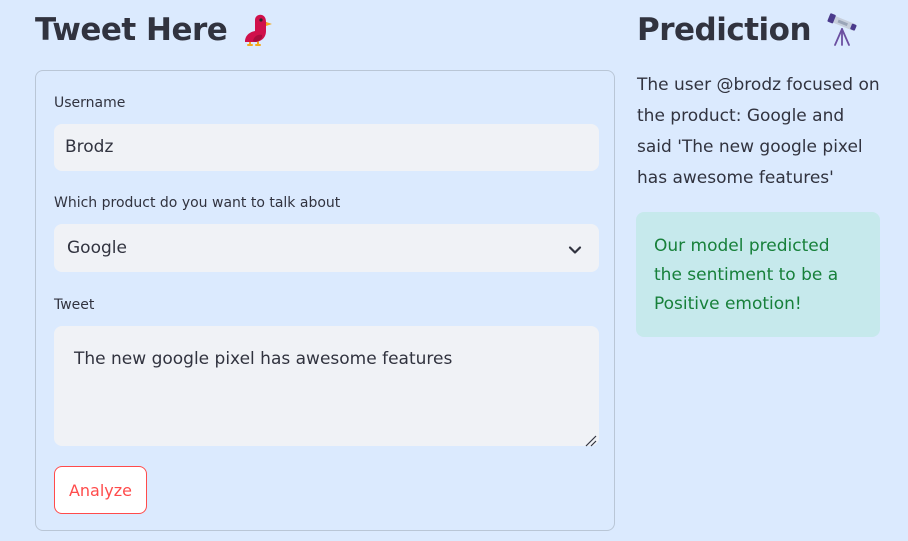 Image resolution: width=908 pixels, height=541 pixels. Describe the element at coordinates (131, 30) in the screenshot. I see `tweet-heading-text: Tweet Here` at that location.